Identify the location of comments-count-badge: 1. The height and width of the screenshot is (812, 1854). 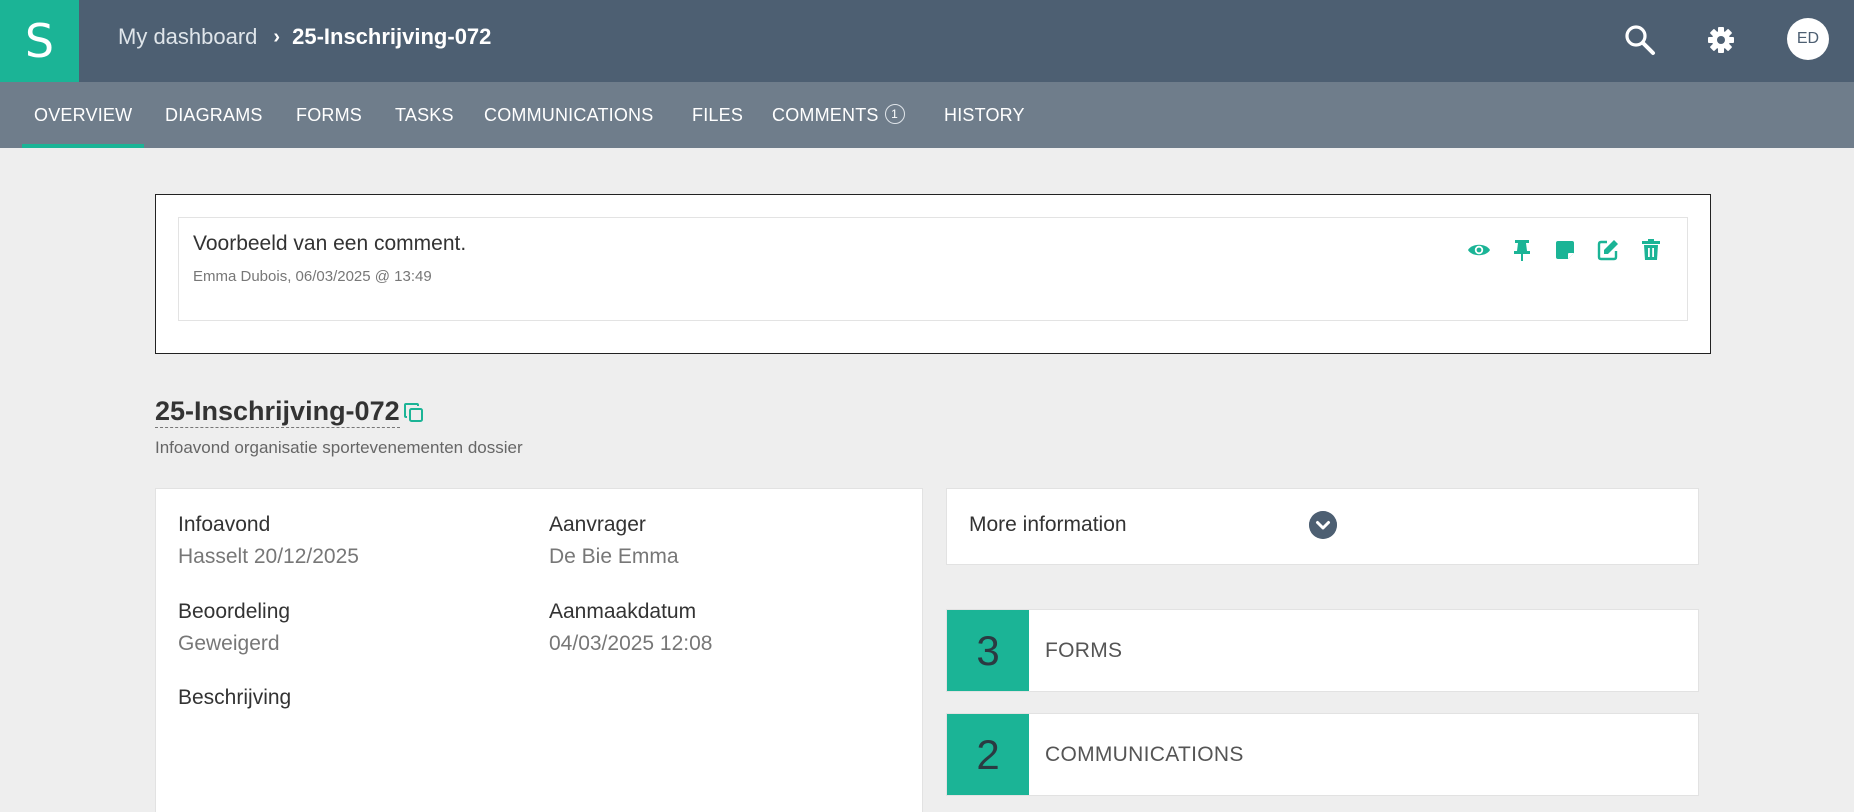
(894, 114).